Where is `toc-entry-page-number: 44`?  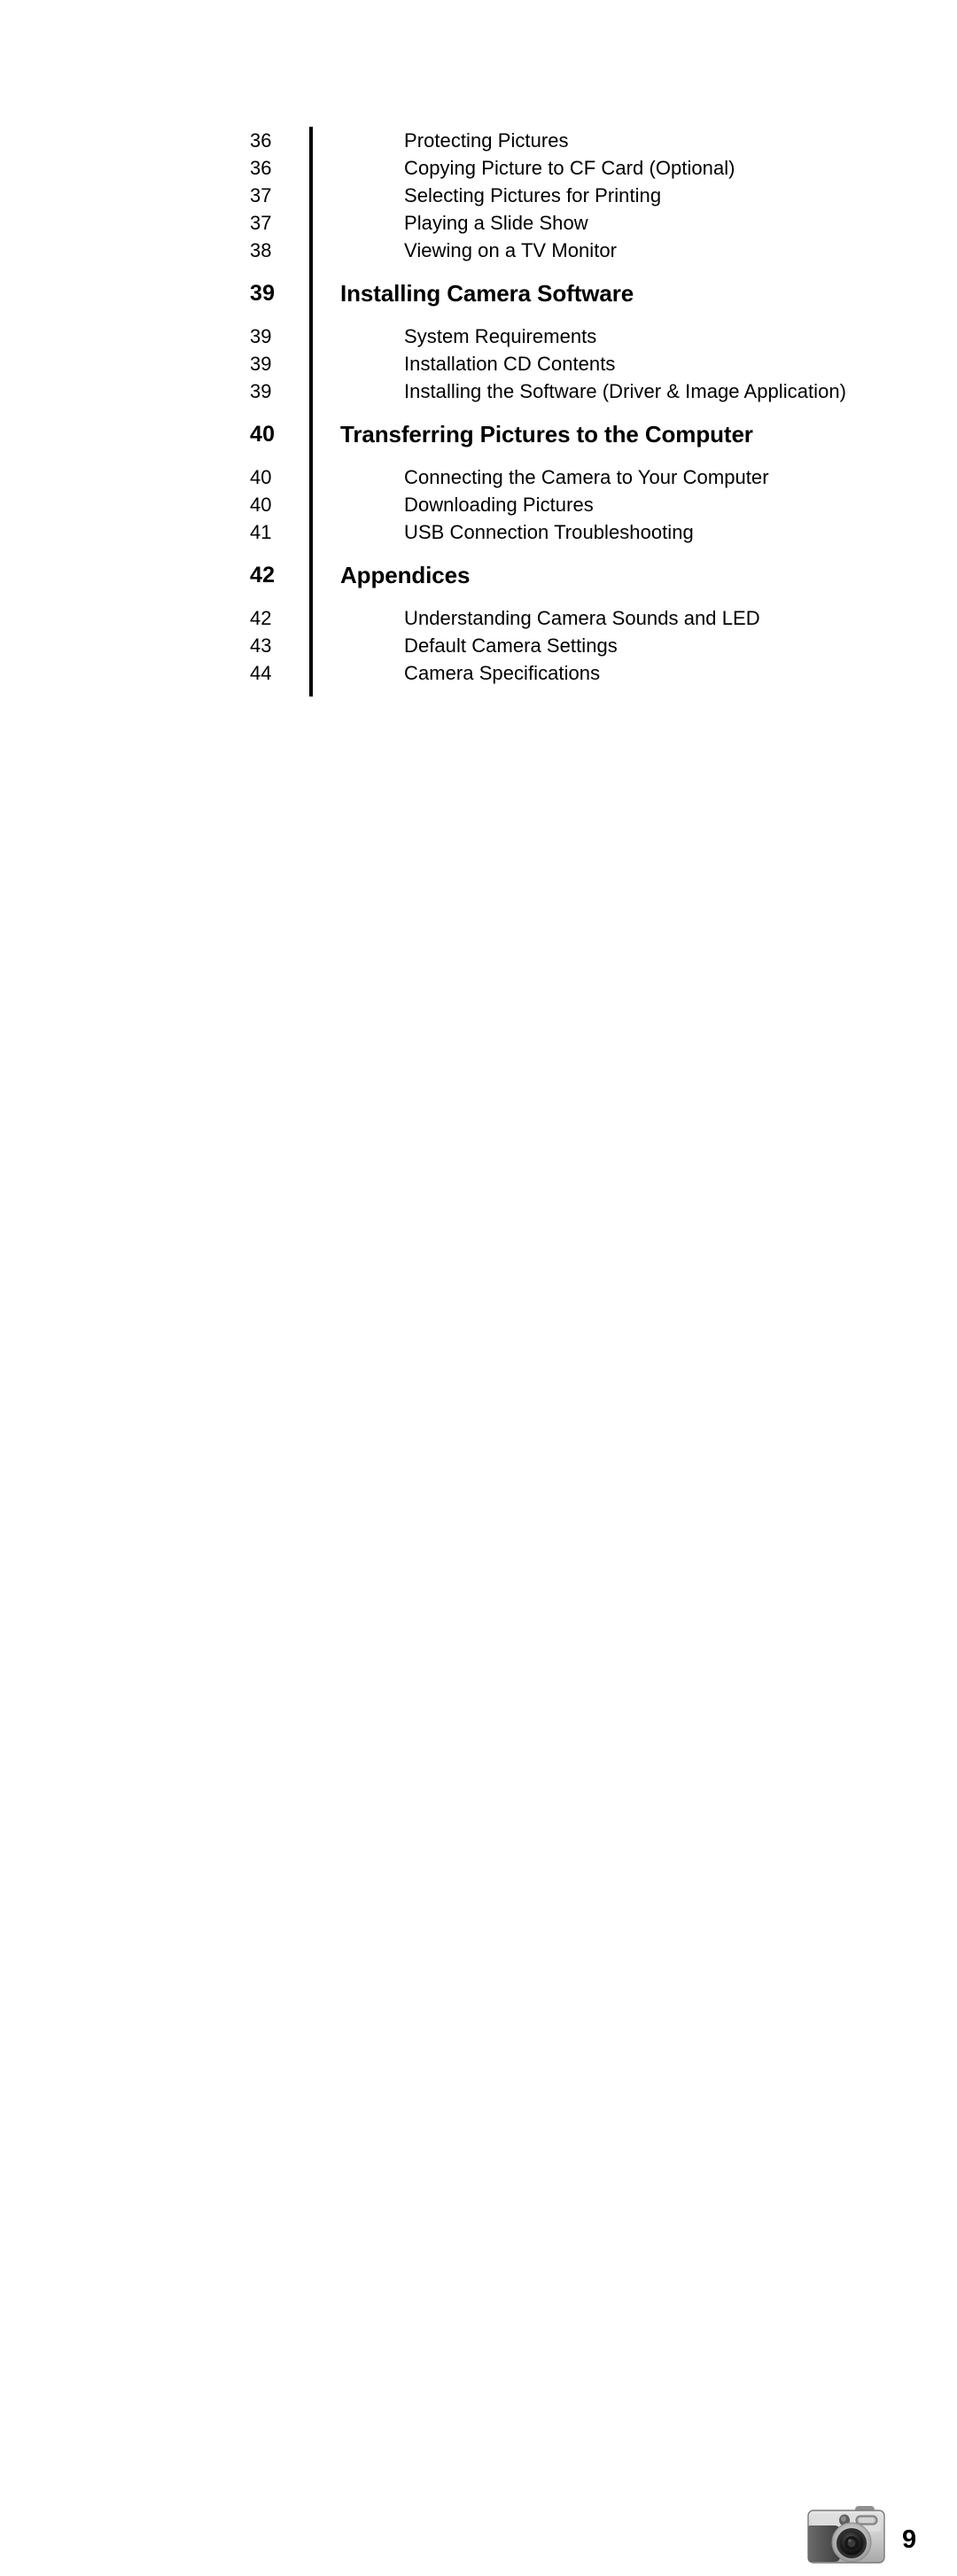 toc-entry-page-number: 44 is located at coordinates (261, 673).